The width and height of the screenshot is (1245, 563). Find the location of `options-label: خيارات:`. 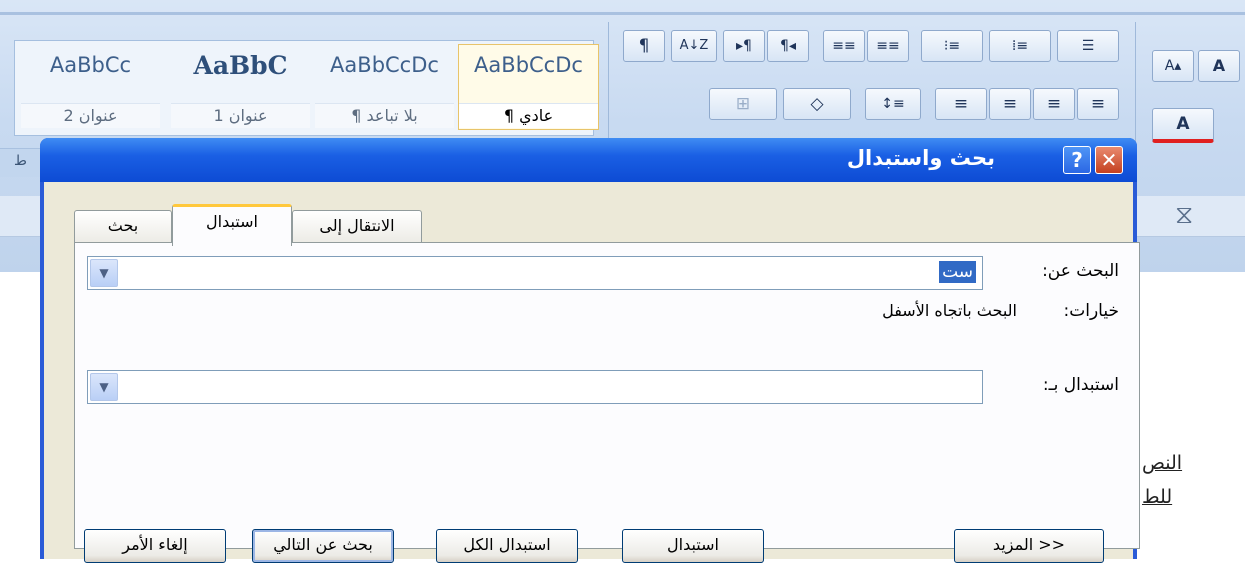

options-label: خيارات: is located at coordinates (1091, 311).